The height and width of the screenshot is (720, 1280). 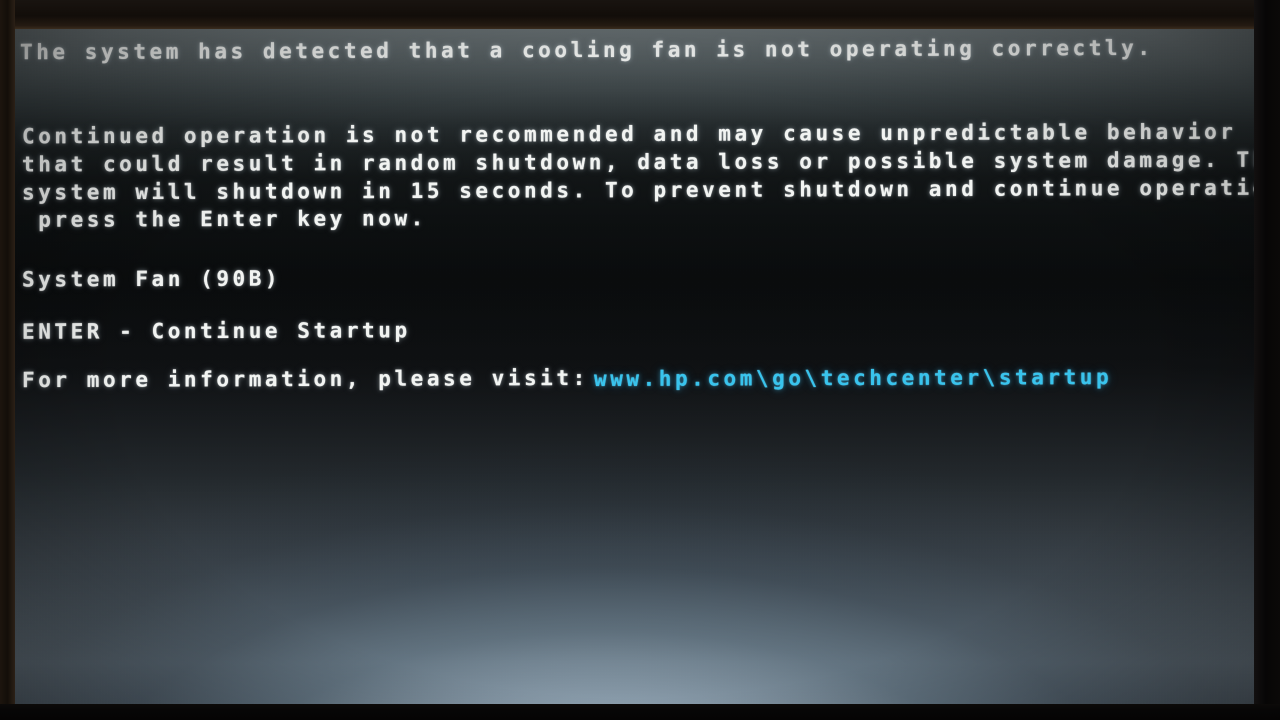 What do you see at coordinates (7, 360) in the screenshot?
I see `bezel-left-edge` at bounding box center [7, 360].